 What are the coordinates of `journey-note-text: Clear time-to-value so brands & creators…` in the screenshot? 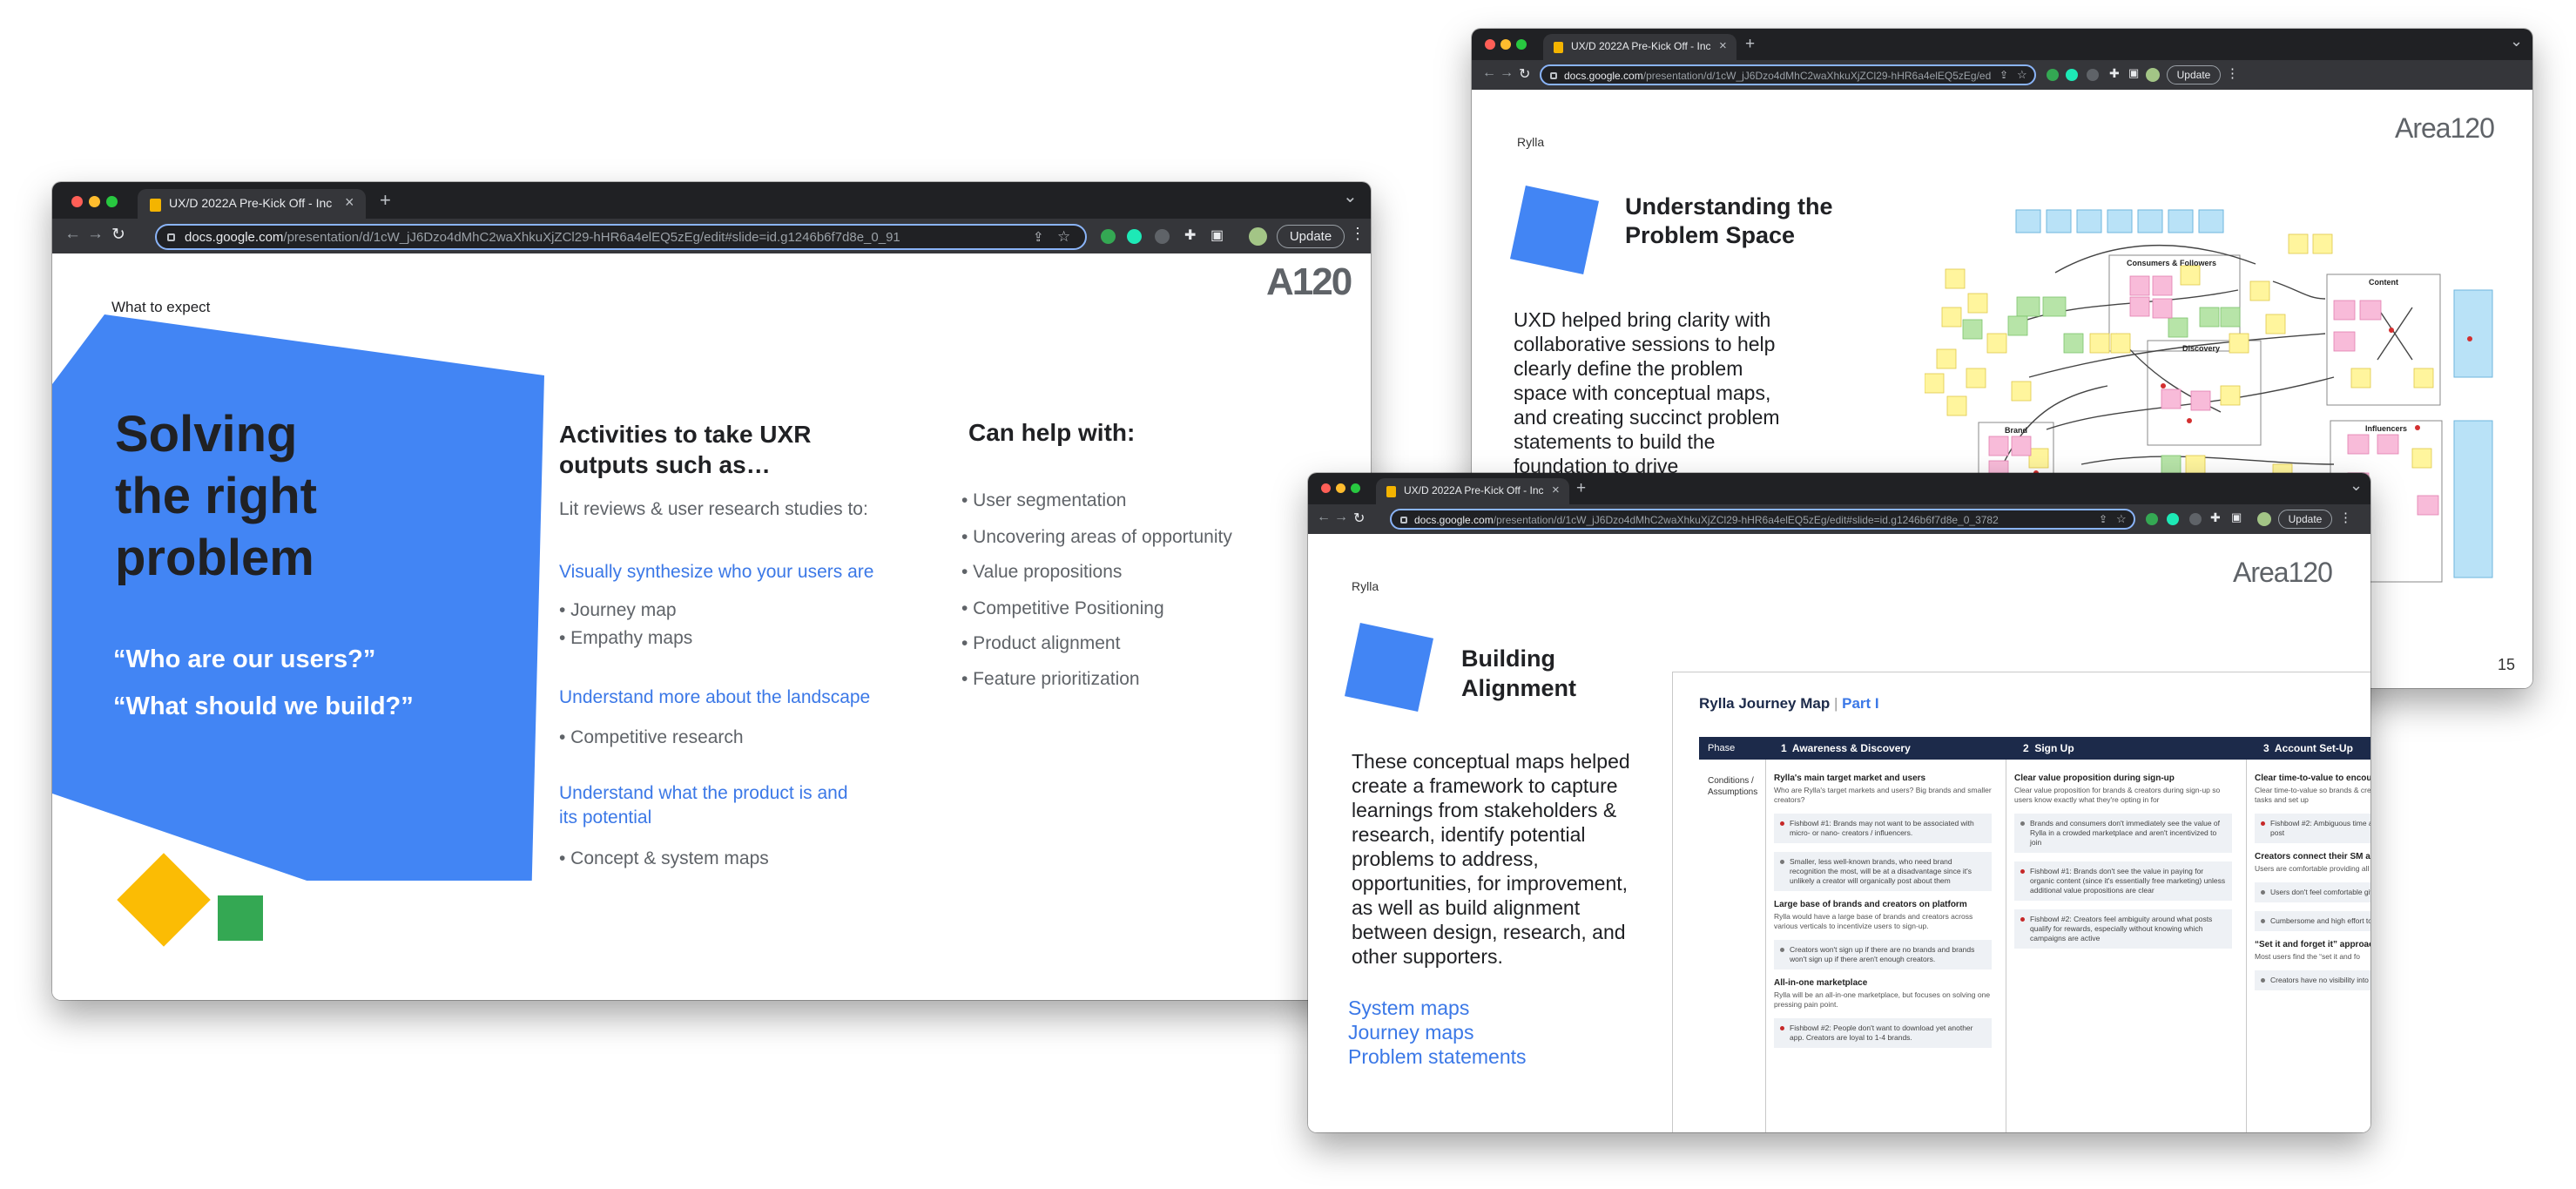 It's located at (2312, 795).